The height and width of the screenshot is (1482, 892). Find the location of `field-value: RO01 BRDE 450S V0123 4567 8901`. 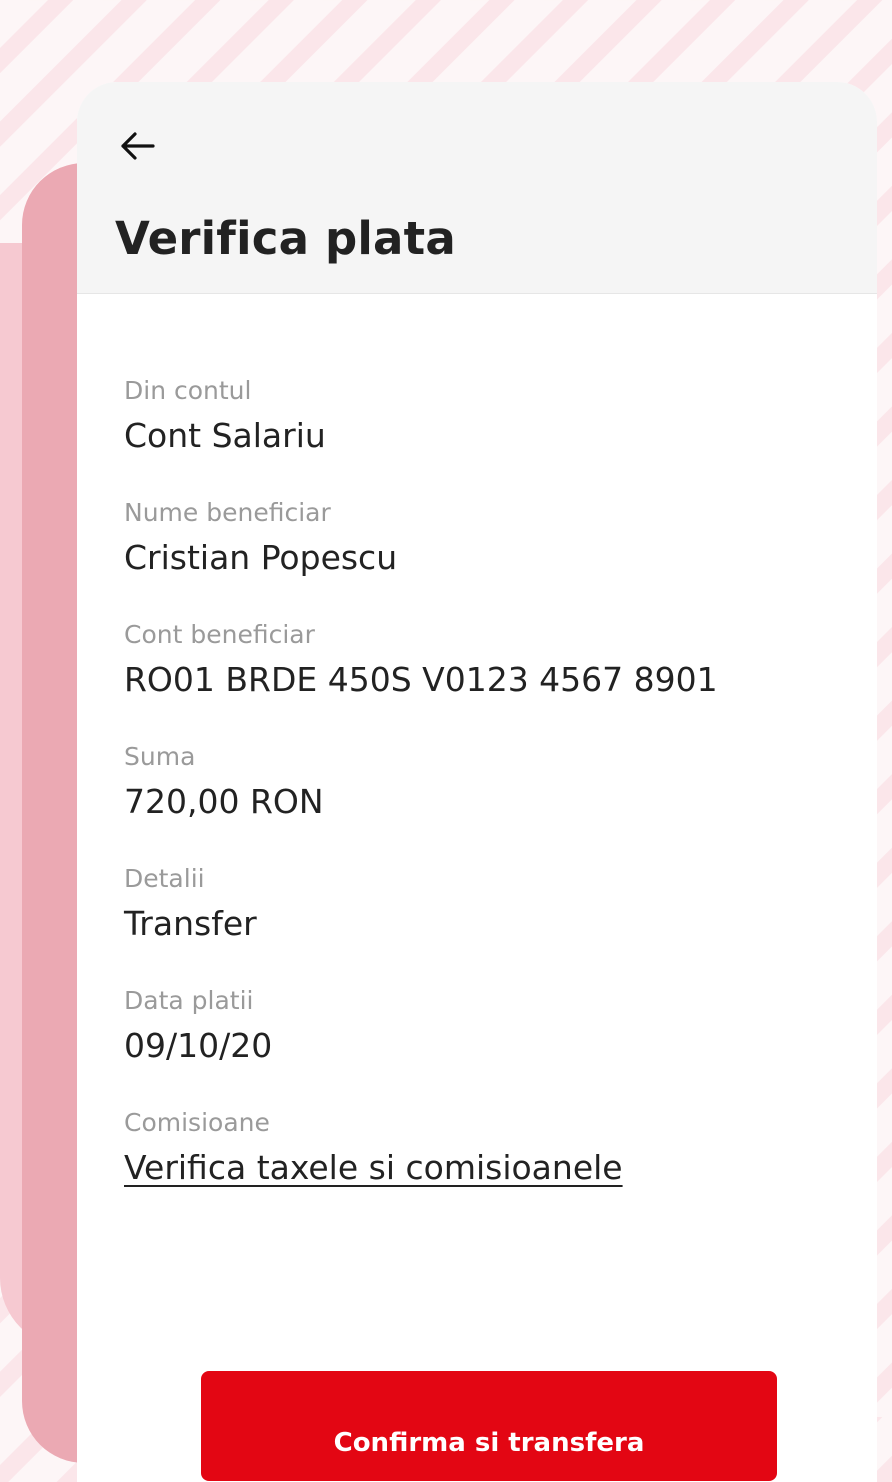

field-value: RO01 BRDE 450S V0123 4567 8901 is located at coordinates (421, 679).